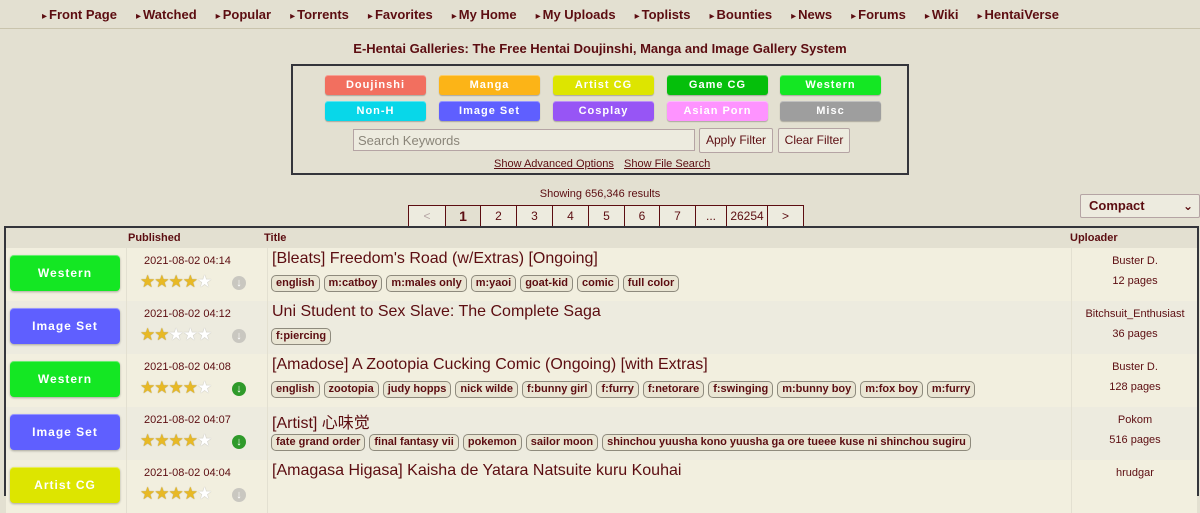 This screenshot has width=1200, height=513. I want to click on tag: m:fox boy, so click(891, 389).